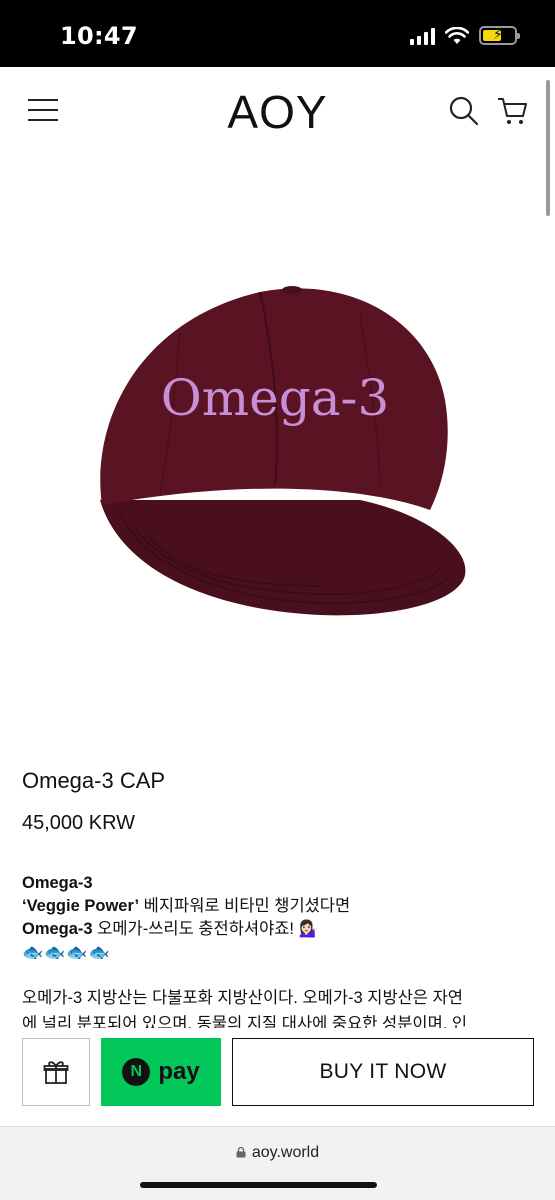 Image resolution: width=555 pixels, height=1200 pixels. Describe the element at coordinates (277, 112) in the screenshot. I see `site-header: AOY` at that location.